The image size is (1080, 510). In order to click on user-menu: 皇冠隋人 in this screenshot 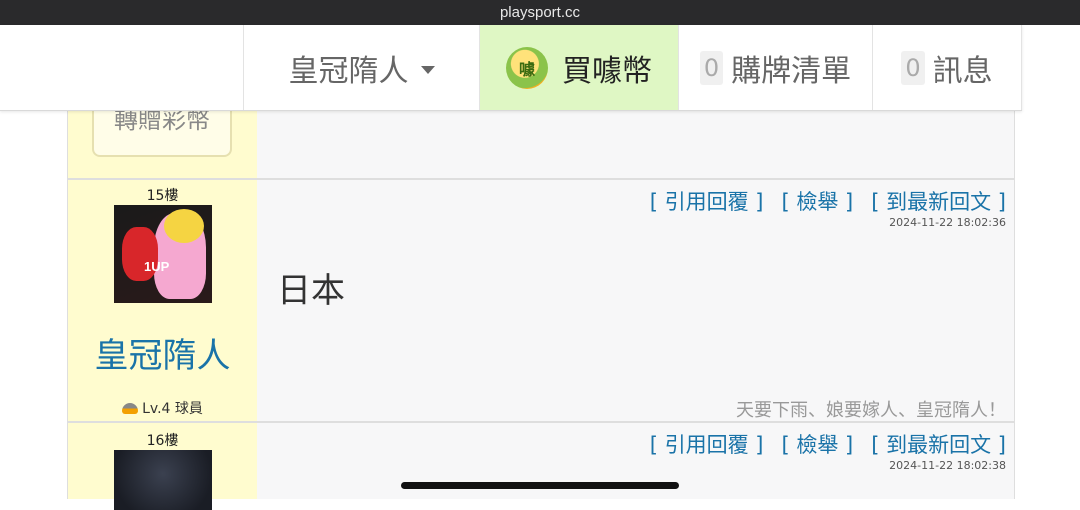, I will do `click(361, 67)`.